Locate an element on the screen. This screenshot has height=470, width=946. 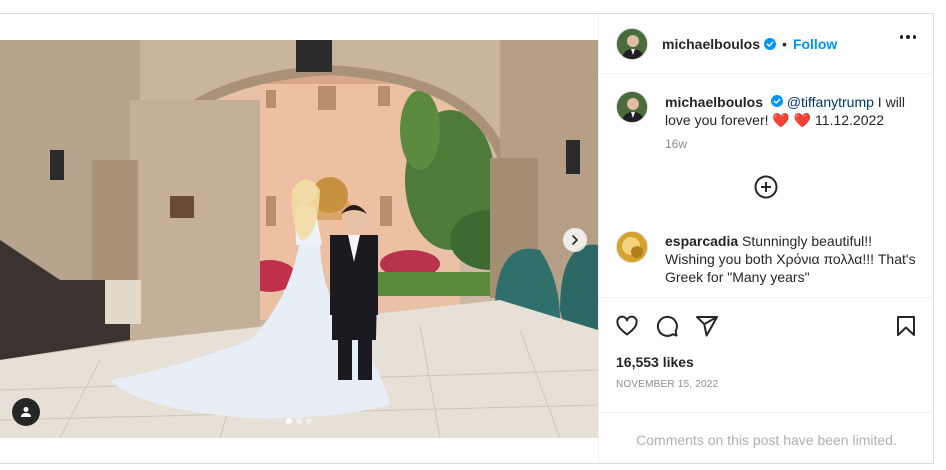
carousel-indicator is located at coordinates (299, 421).